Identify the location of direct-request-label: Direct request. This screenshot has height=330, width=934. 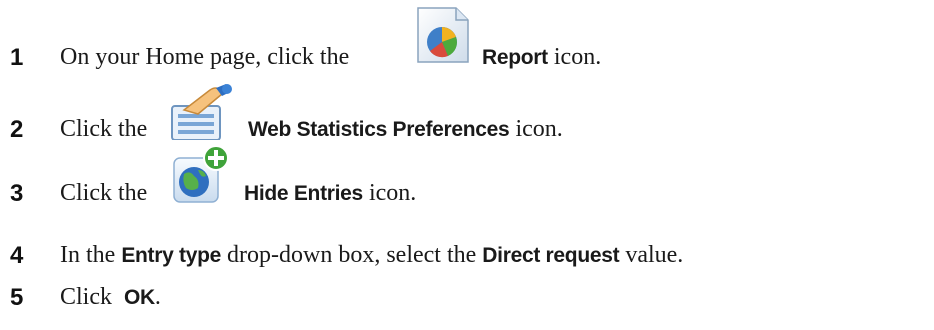
(551, 255).